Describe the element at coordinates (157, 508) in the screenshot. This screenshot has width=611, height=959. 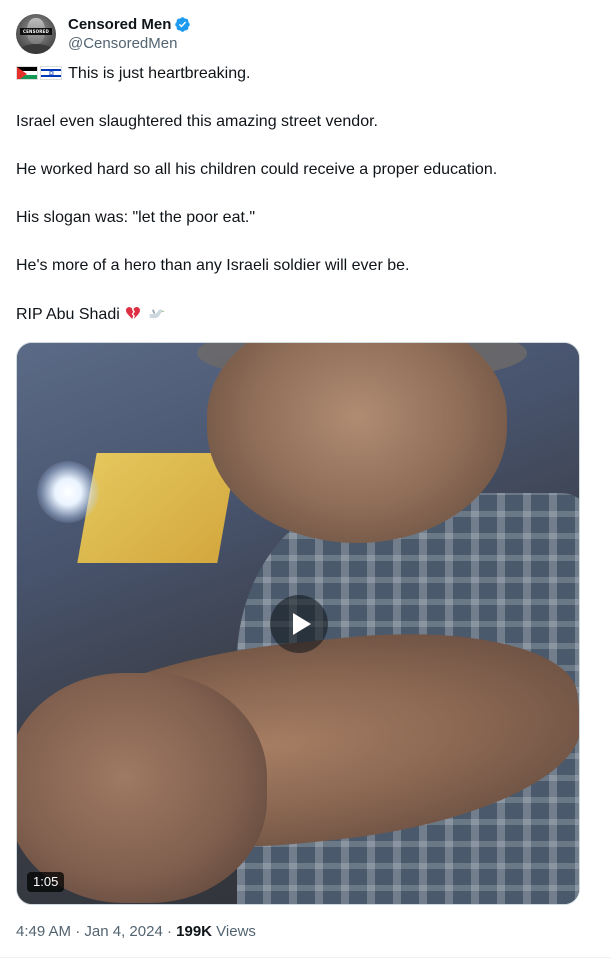
I see `video-frame-window` at that location.